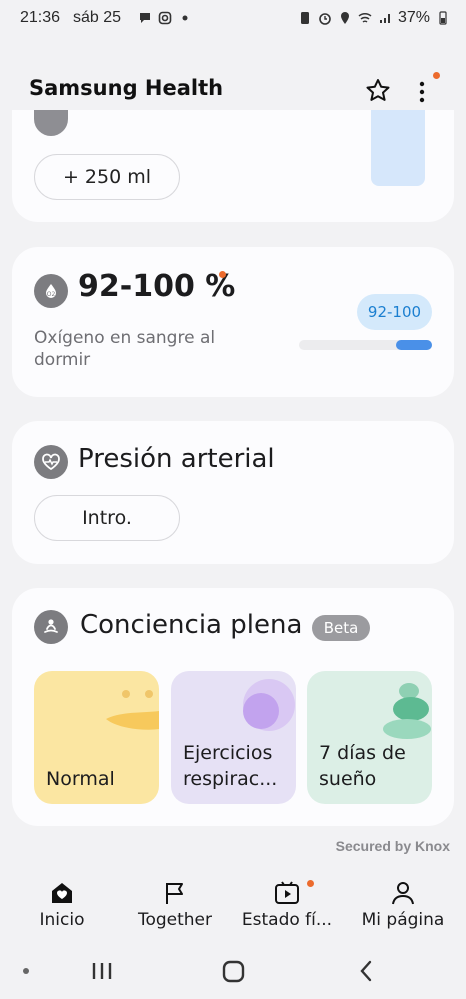  What do you see at coordinates (422, 91) in the screenshot?
I see `more-options-icon` at bounding box center [422, 91].